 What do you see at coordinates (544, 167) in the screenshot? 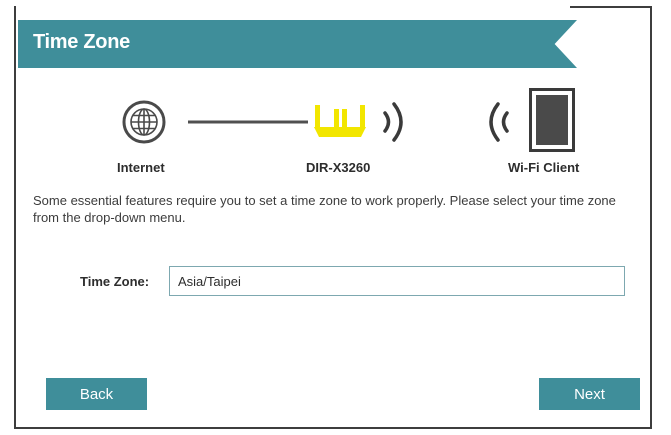
I see `client-label: Wi-Fi Client` at bounding box center [544, 167].